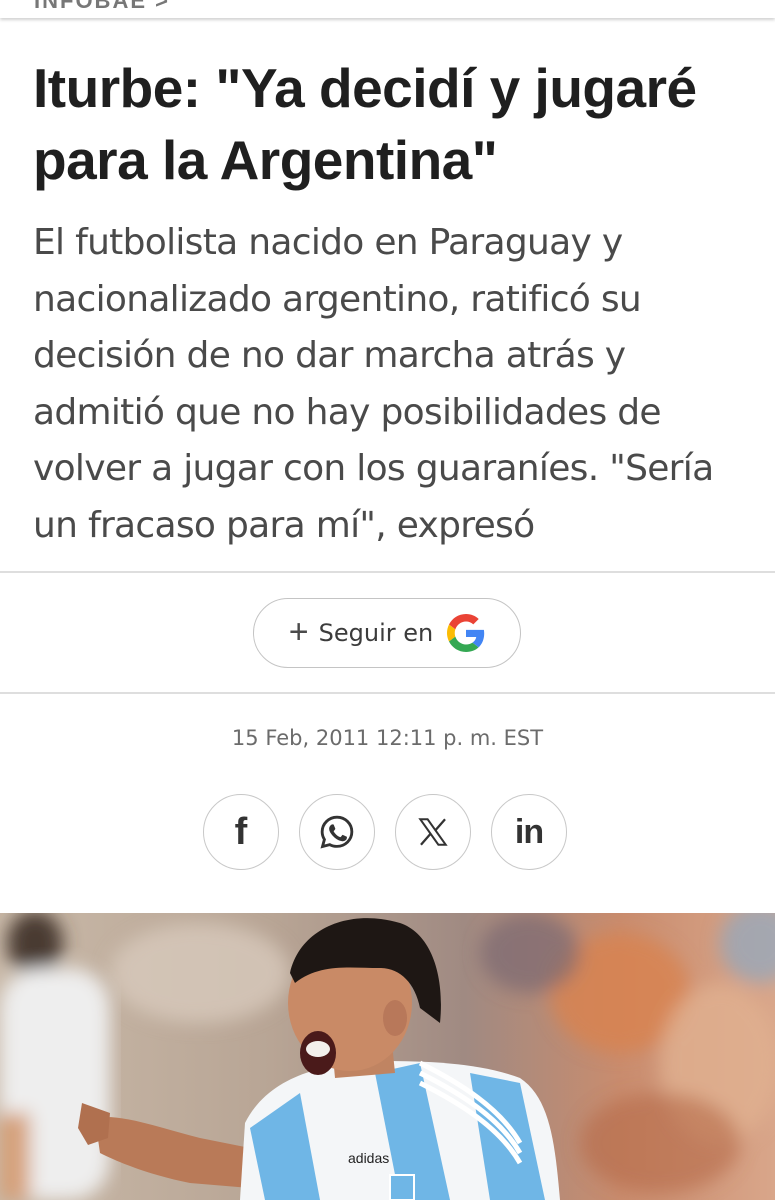 This screenshot has height=1200, width=775. I want to click on share-linkedin-button: in, so click(529, 832).